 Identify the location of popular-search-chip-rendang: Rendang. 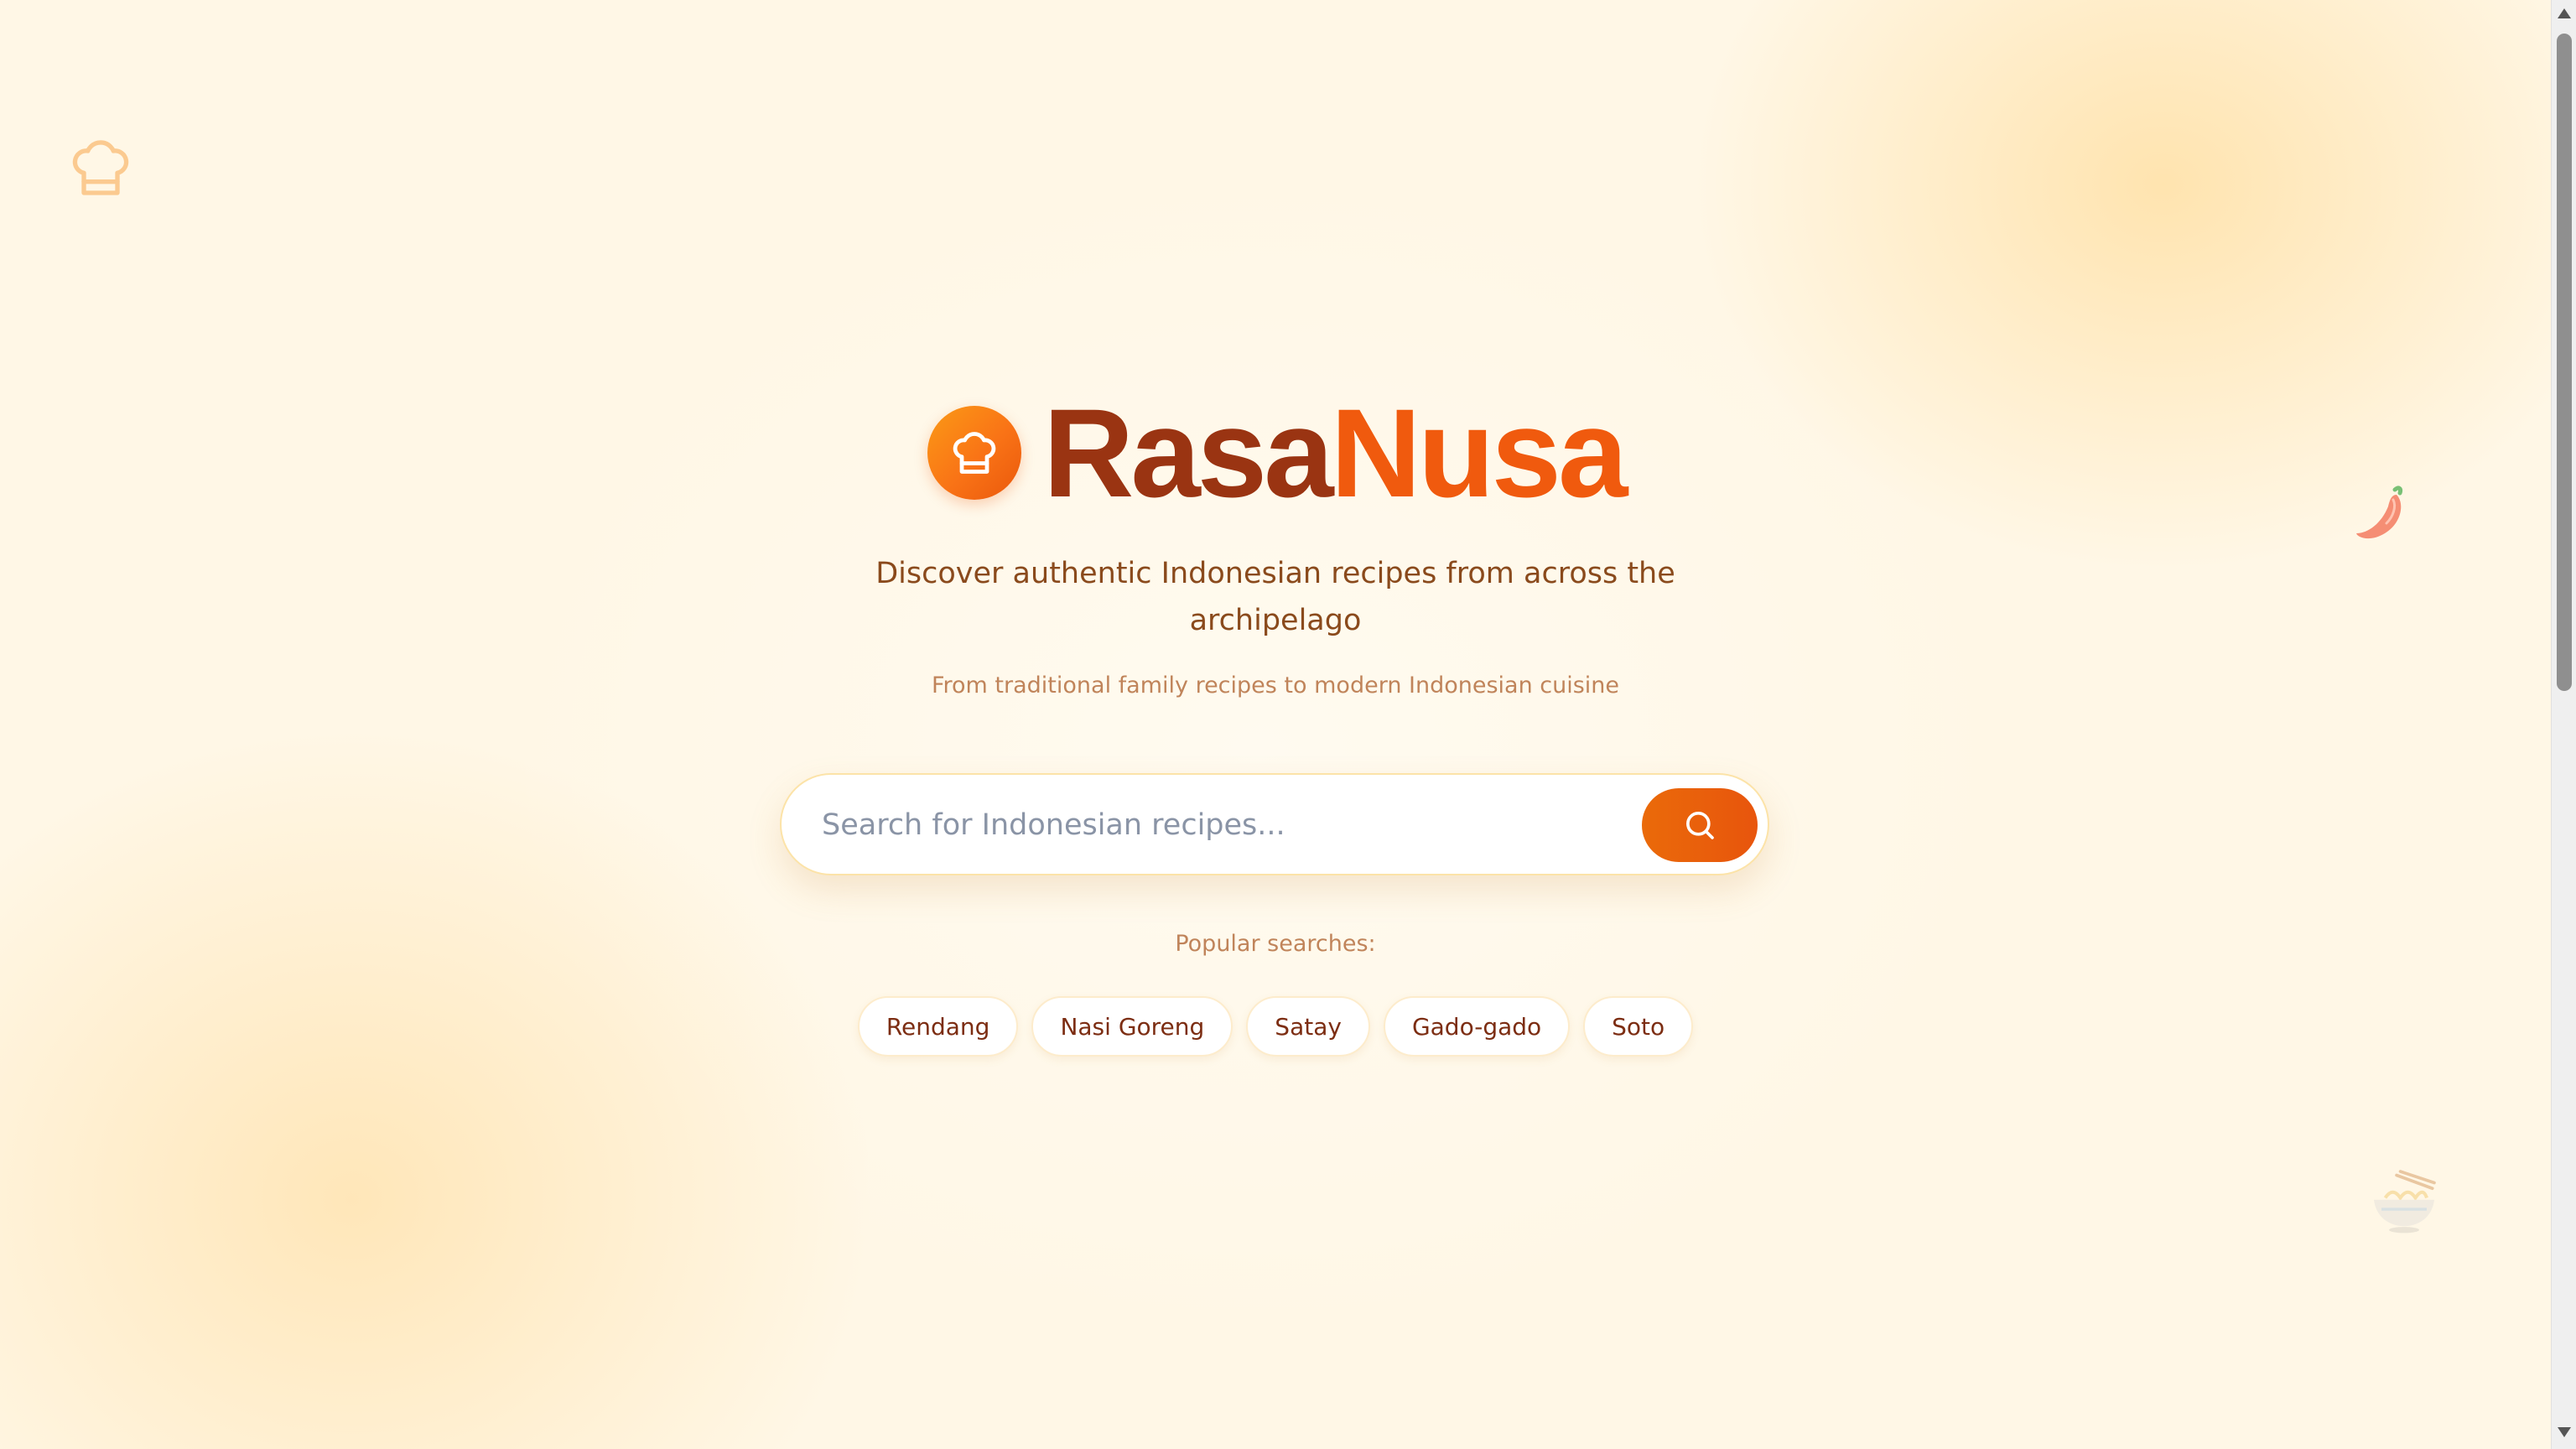
(938, 1026).